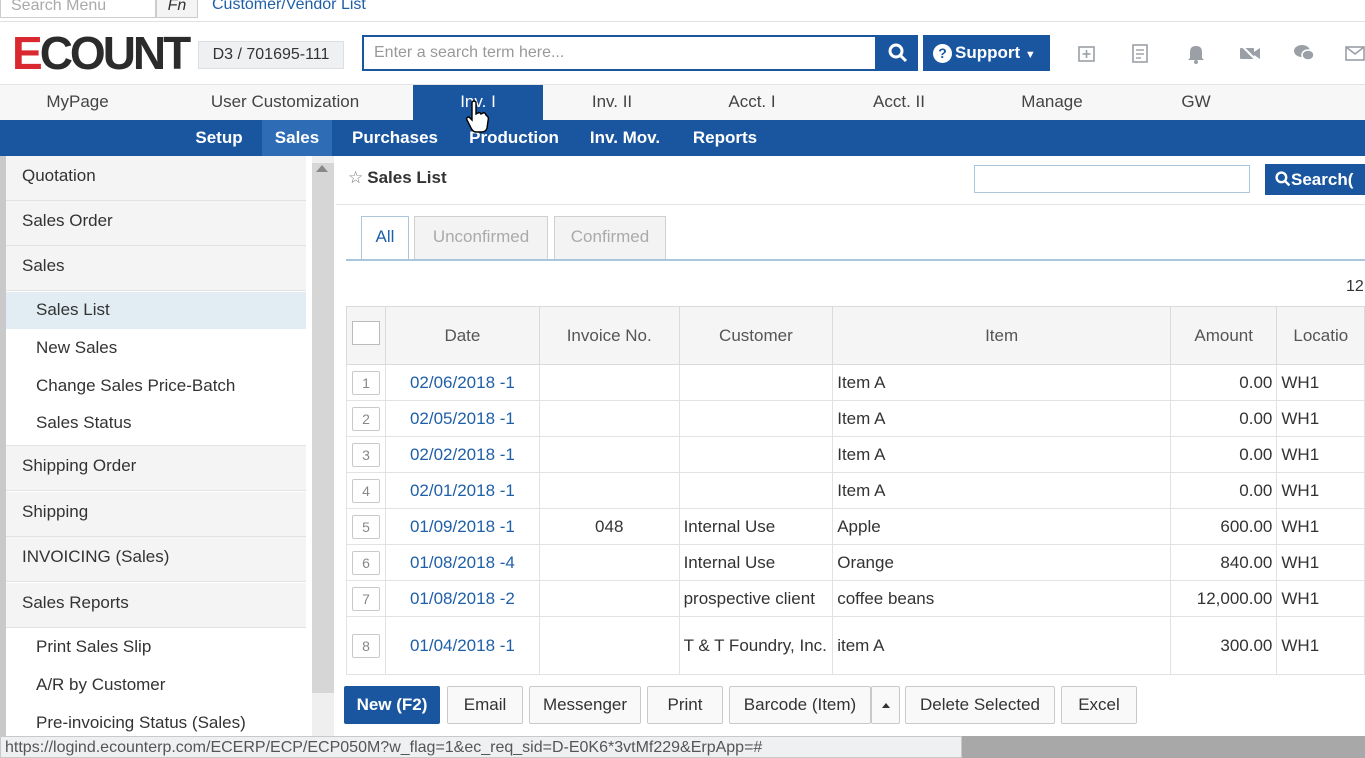 The height and width of the screenshot is (758, 1365). I want to click on sidebar-item-sales-order: Sales Order, so click(156, 223).